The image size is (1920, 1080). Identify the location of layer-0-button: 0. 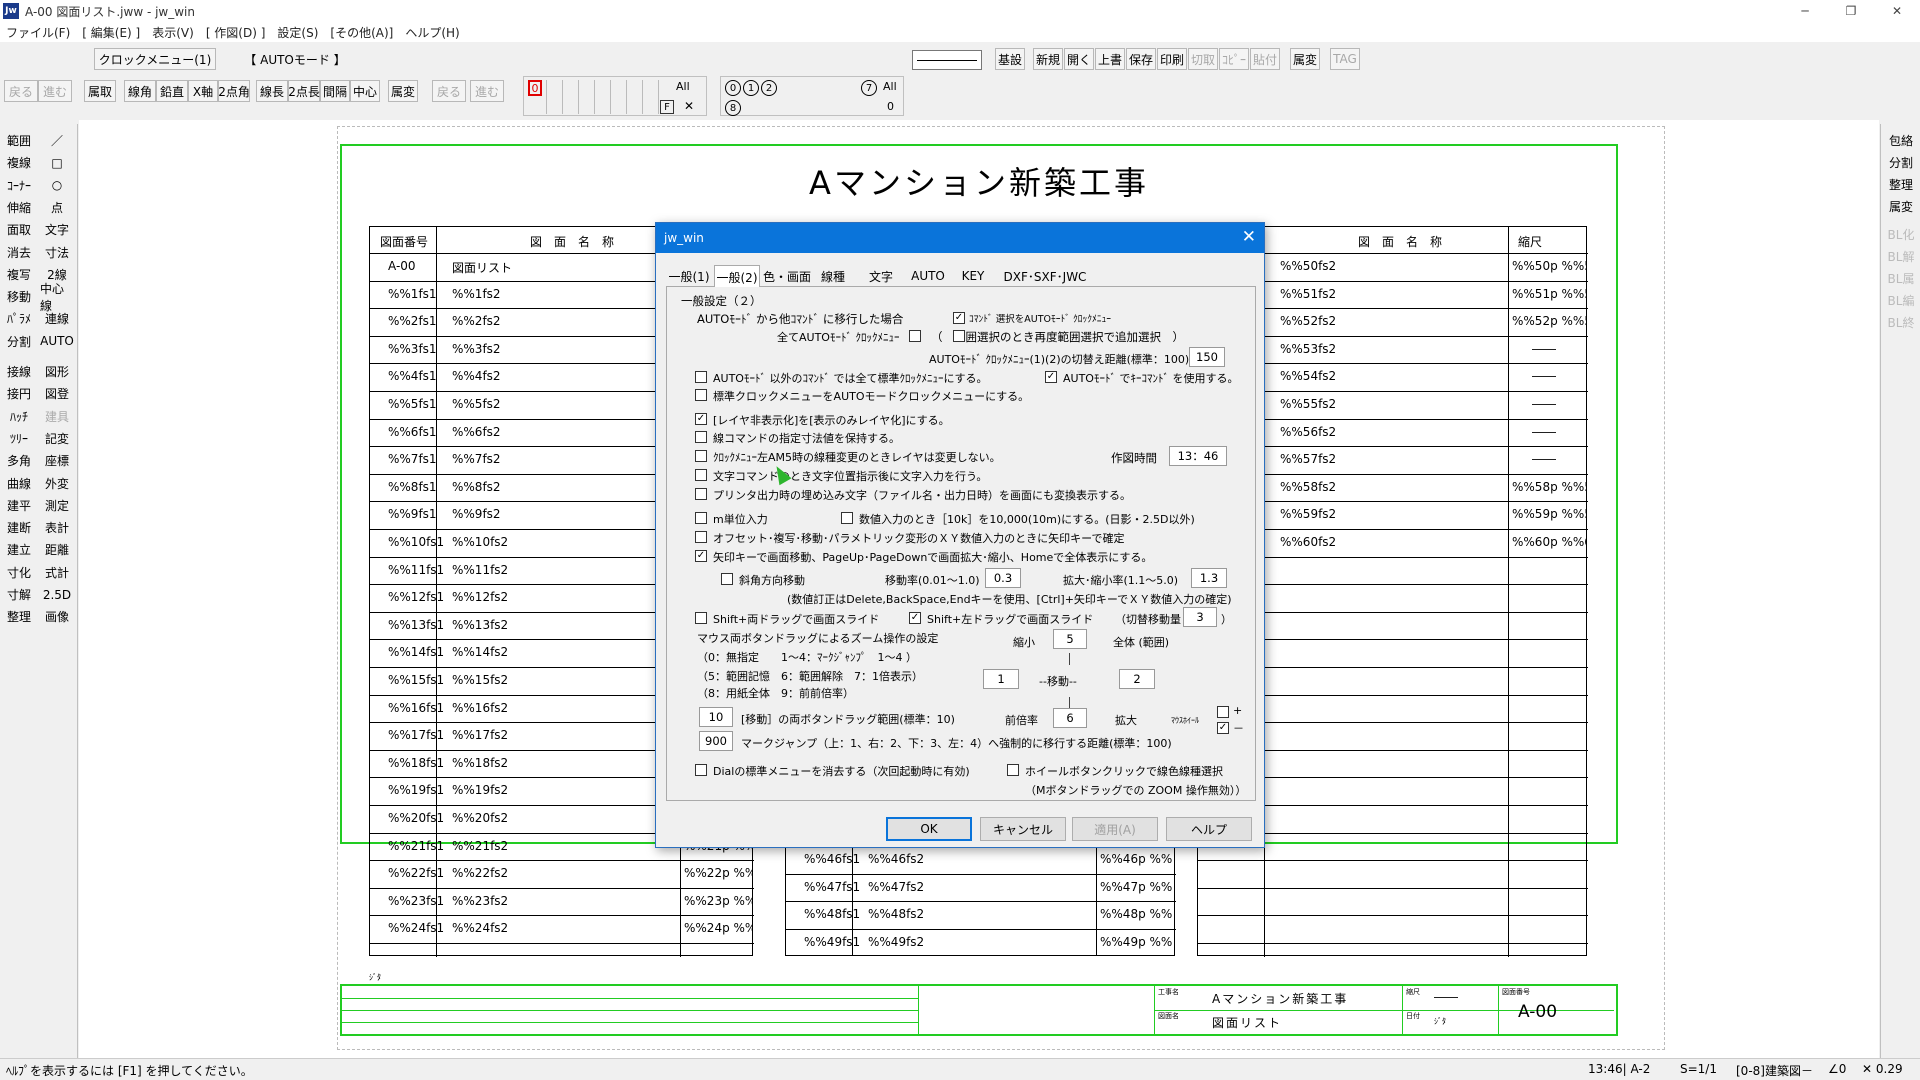
(733, 88).